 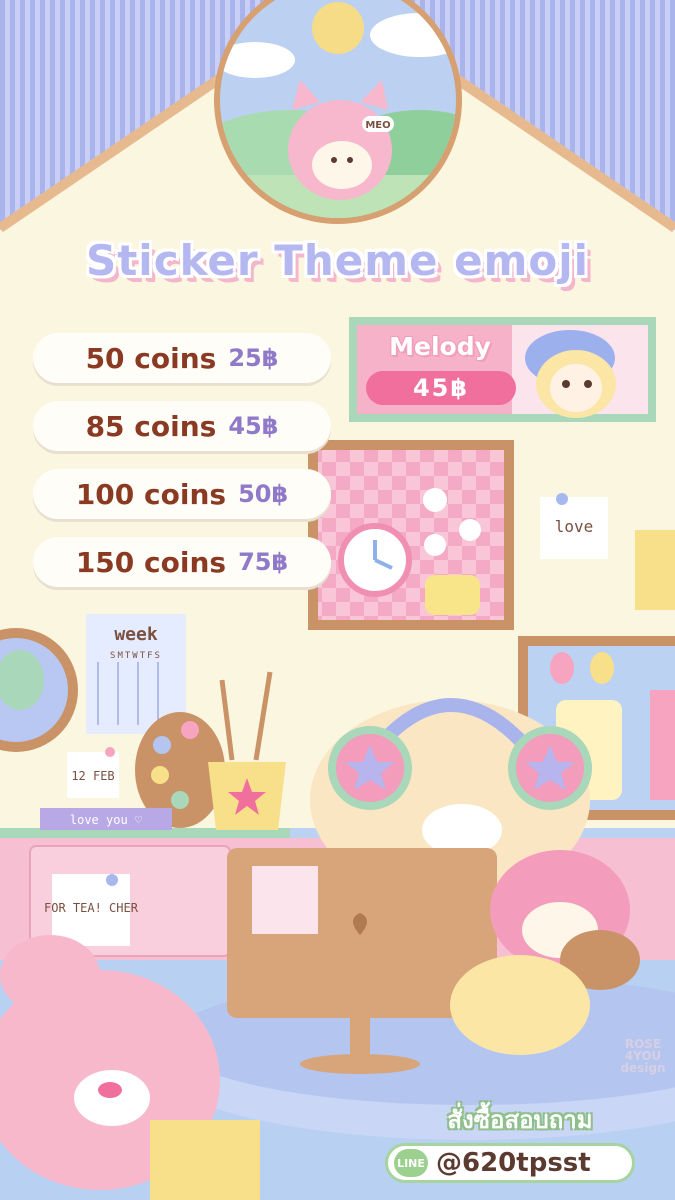 I want to click on love-note-text: love, so click(x=574, y=526).